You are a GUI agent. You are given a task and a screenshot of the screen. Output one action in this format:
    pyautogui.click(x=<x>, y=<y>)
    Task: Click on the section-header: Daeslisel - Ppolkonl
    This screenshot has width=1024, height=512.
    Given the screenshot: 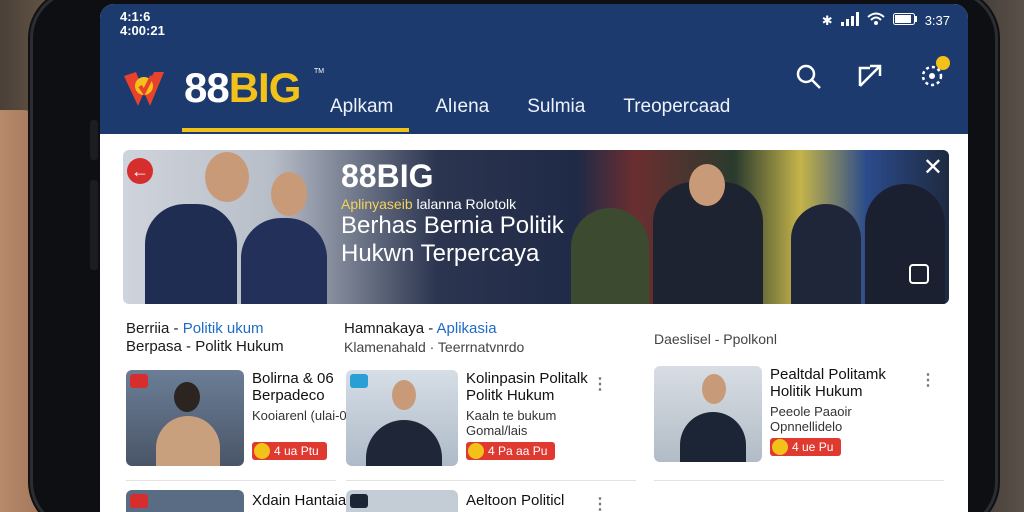 What is the action you would take?
    pyautogui.click(x=789, y=339)
    